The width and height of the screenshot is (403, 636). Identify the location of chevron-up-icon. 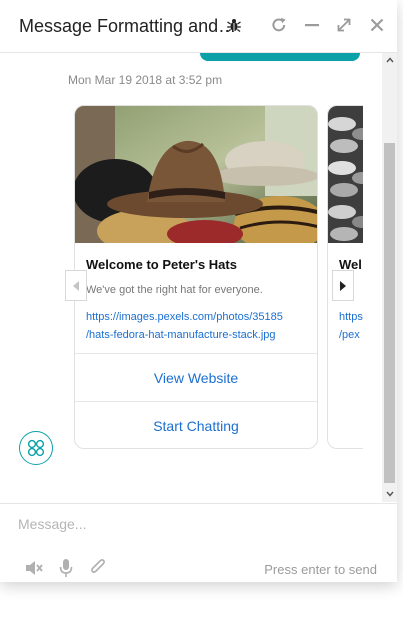
(389, 60).